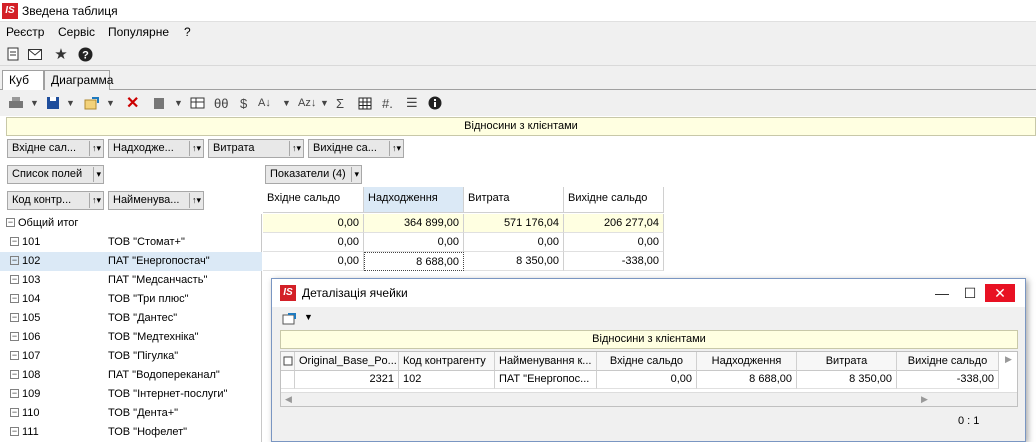  Describe the element at coordinates (35, 54) in the screenshot. I see `mail-icon` at that location.